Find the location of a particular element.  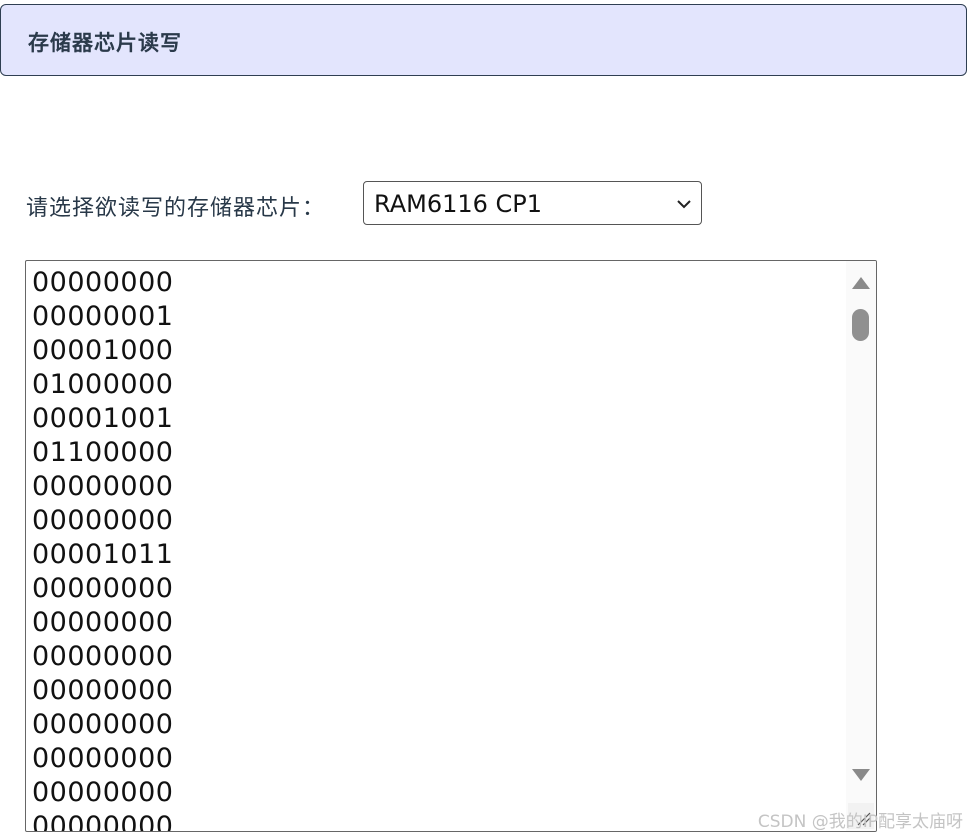

scroll-thumb is located at coordinates (860, 325).